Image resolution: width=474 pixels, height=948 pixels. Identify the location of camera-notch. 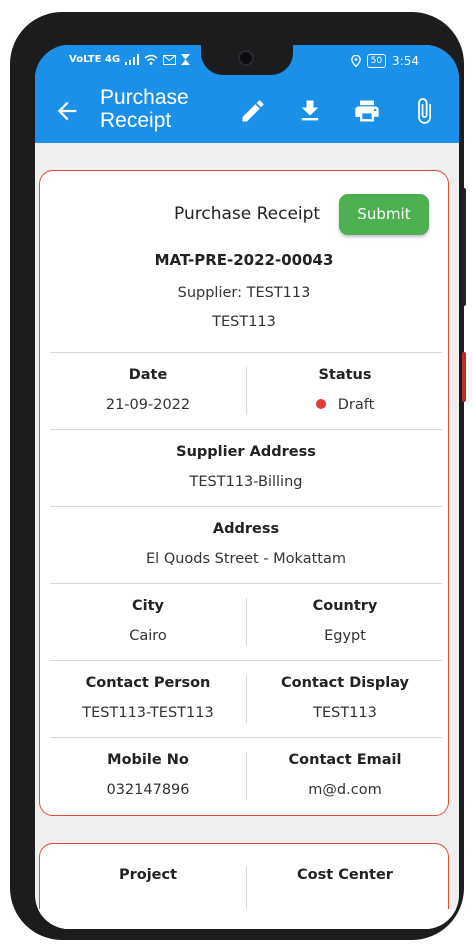
(247, 60).